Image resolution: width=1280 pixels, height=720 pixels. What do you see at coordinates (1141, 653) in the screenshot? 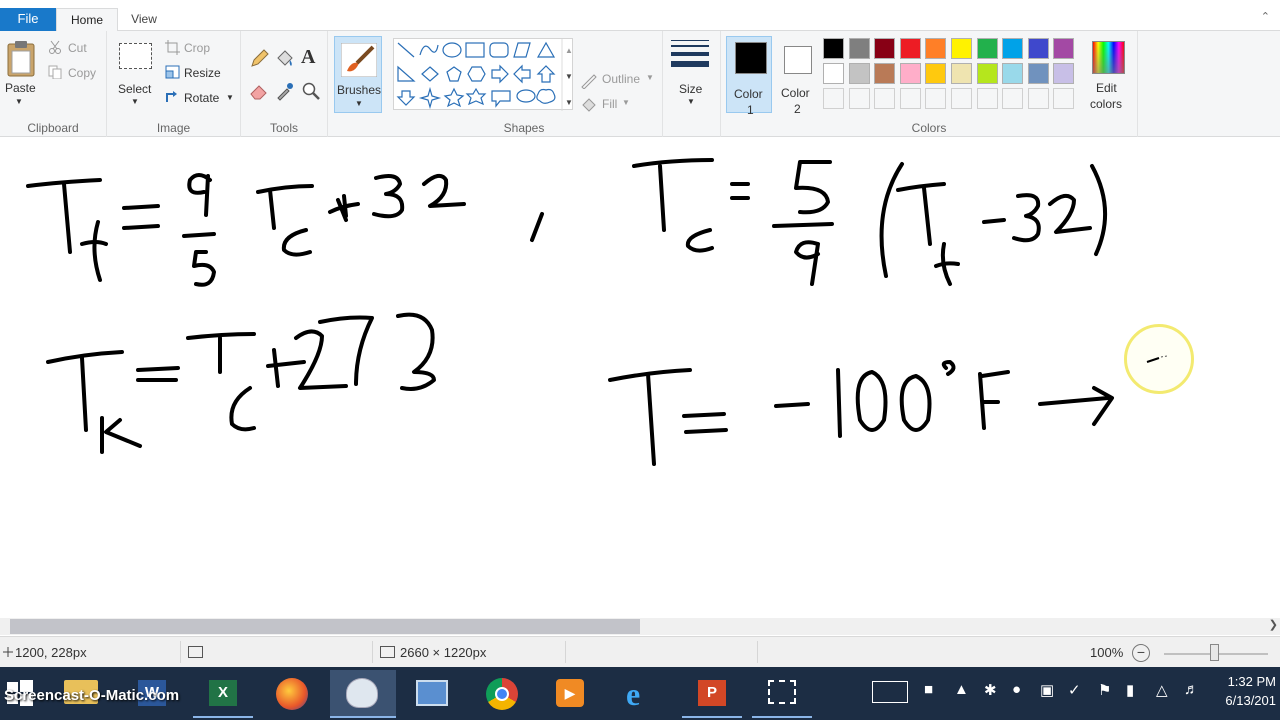
I see `zoom-out-icon: −` at bounding box center [1141, 653].